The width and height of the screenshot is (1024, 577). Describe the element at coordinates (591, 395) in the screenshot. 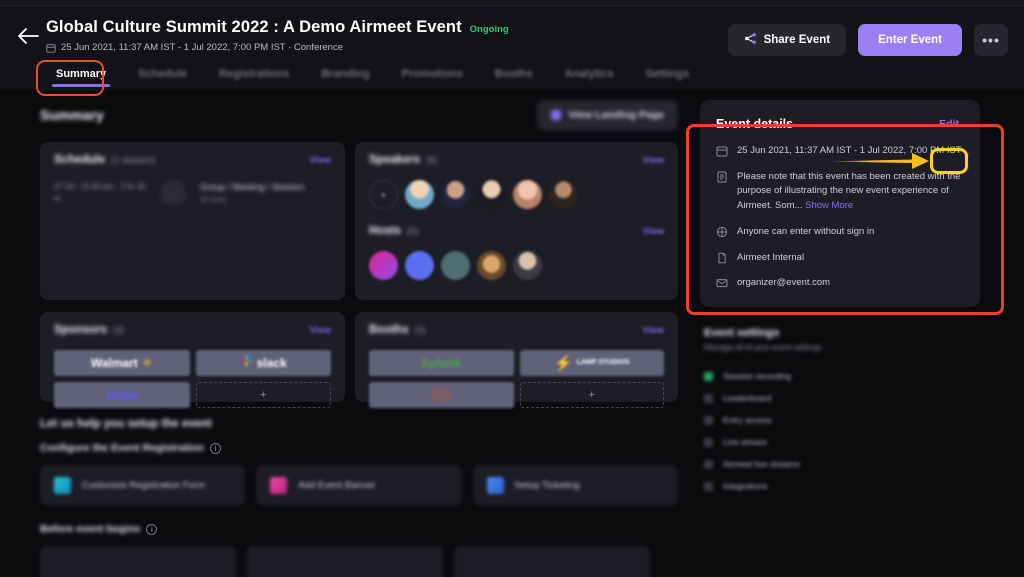

I see `add-booth-icon: +` at that location.